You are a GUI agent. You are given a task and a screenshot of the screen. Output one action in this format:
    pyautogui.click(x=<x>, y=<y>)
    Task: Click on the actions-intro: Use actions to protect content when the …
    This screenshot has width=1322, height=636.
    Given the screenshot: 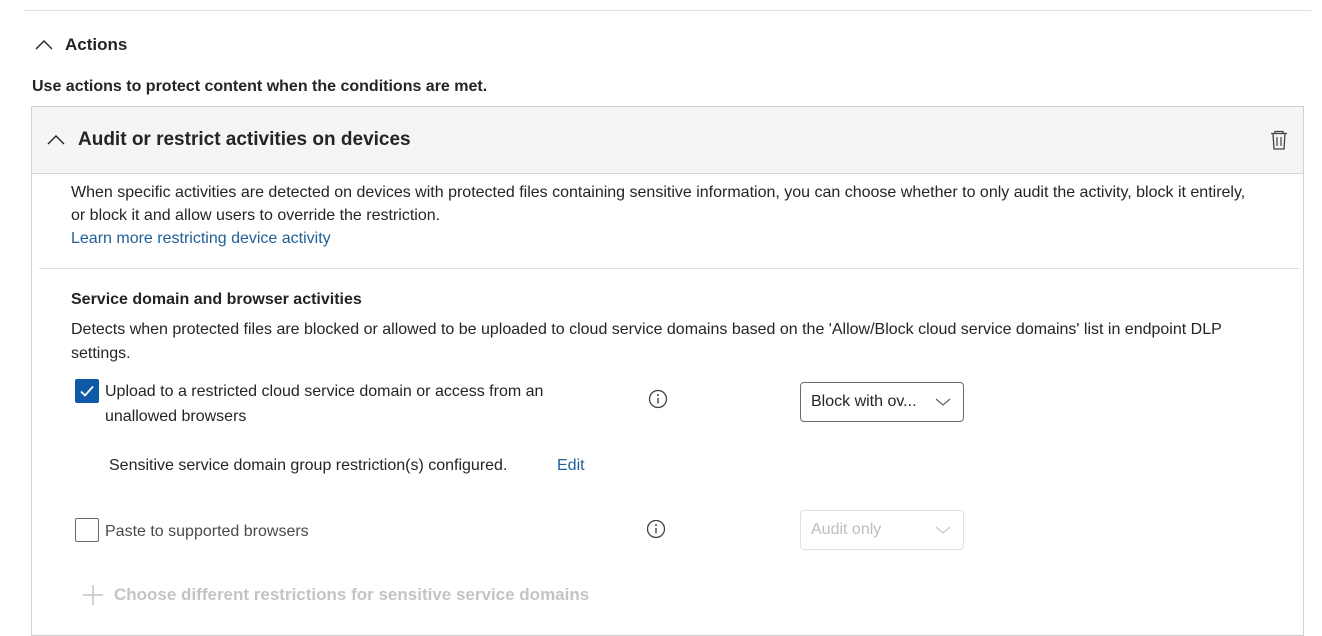 What is the action you would take?
    pyautogui.click(x=260, y=86)
    